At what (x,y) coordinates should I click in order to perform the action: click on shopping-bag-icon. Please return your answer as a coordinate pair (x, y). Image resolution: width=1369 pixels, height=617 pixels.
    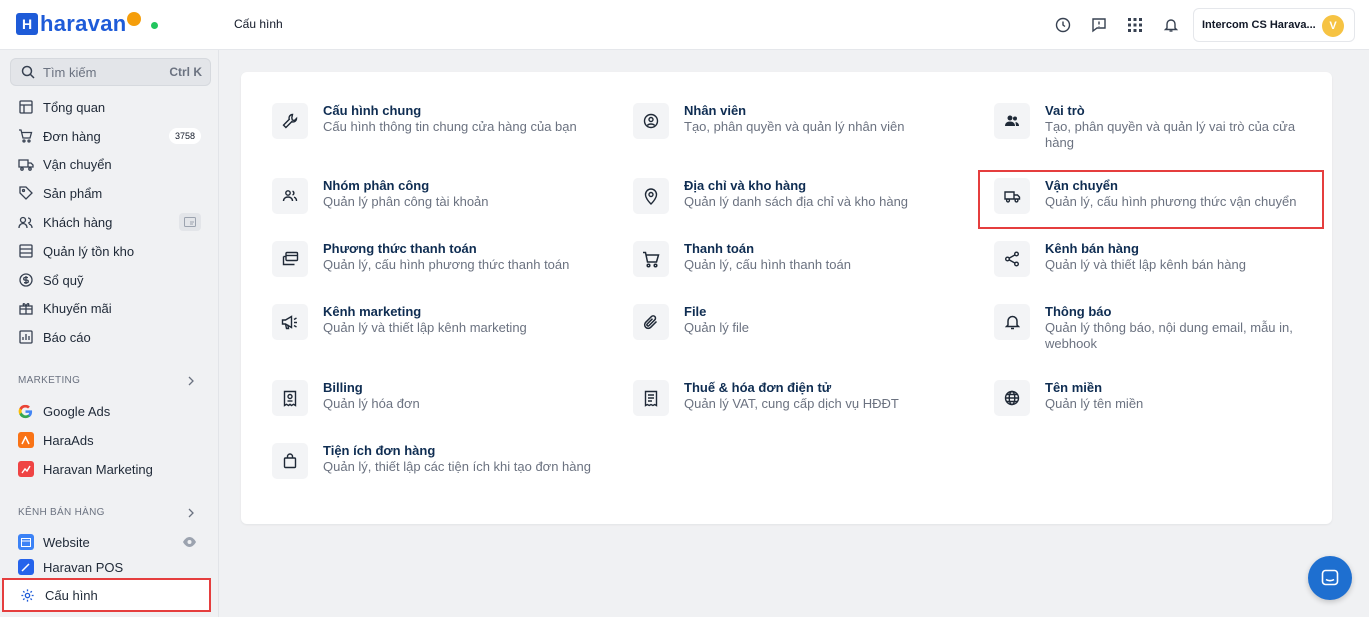
    Looking at the image, I should click on (290, 461).